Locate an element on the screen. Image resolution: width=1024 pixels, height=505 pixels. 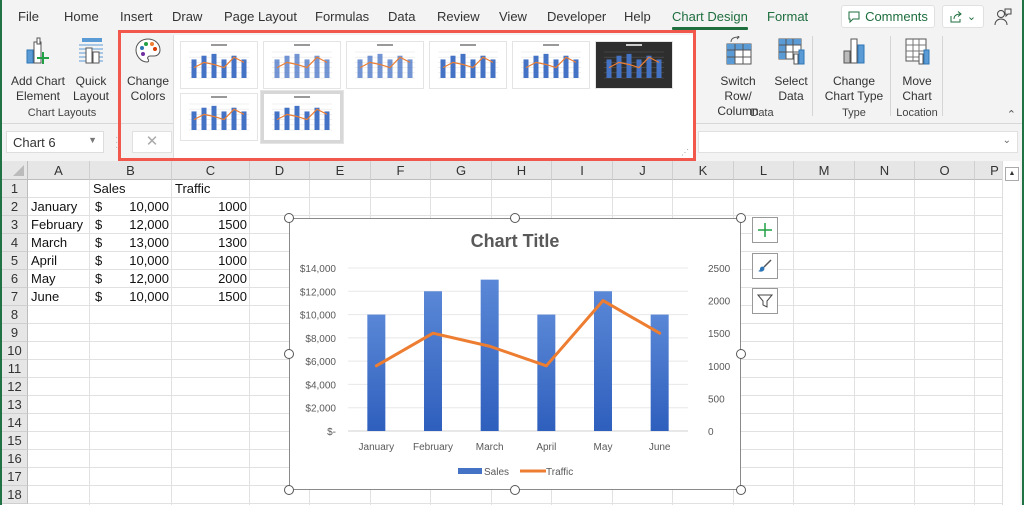
tab-file: File is located at coordinates (28, 16).